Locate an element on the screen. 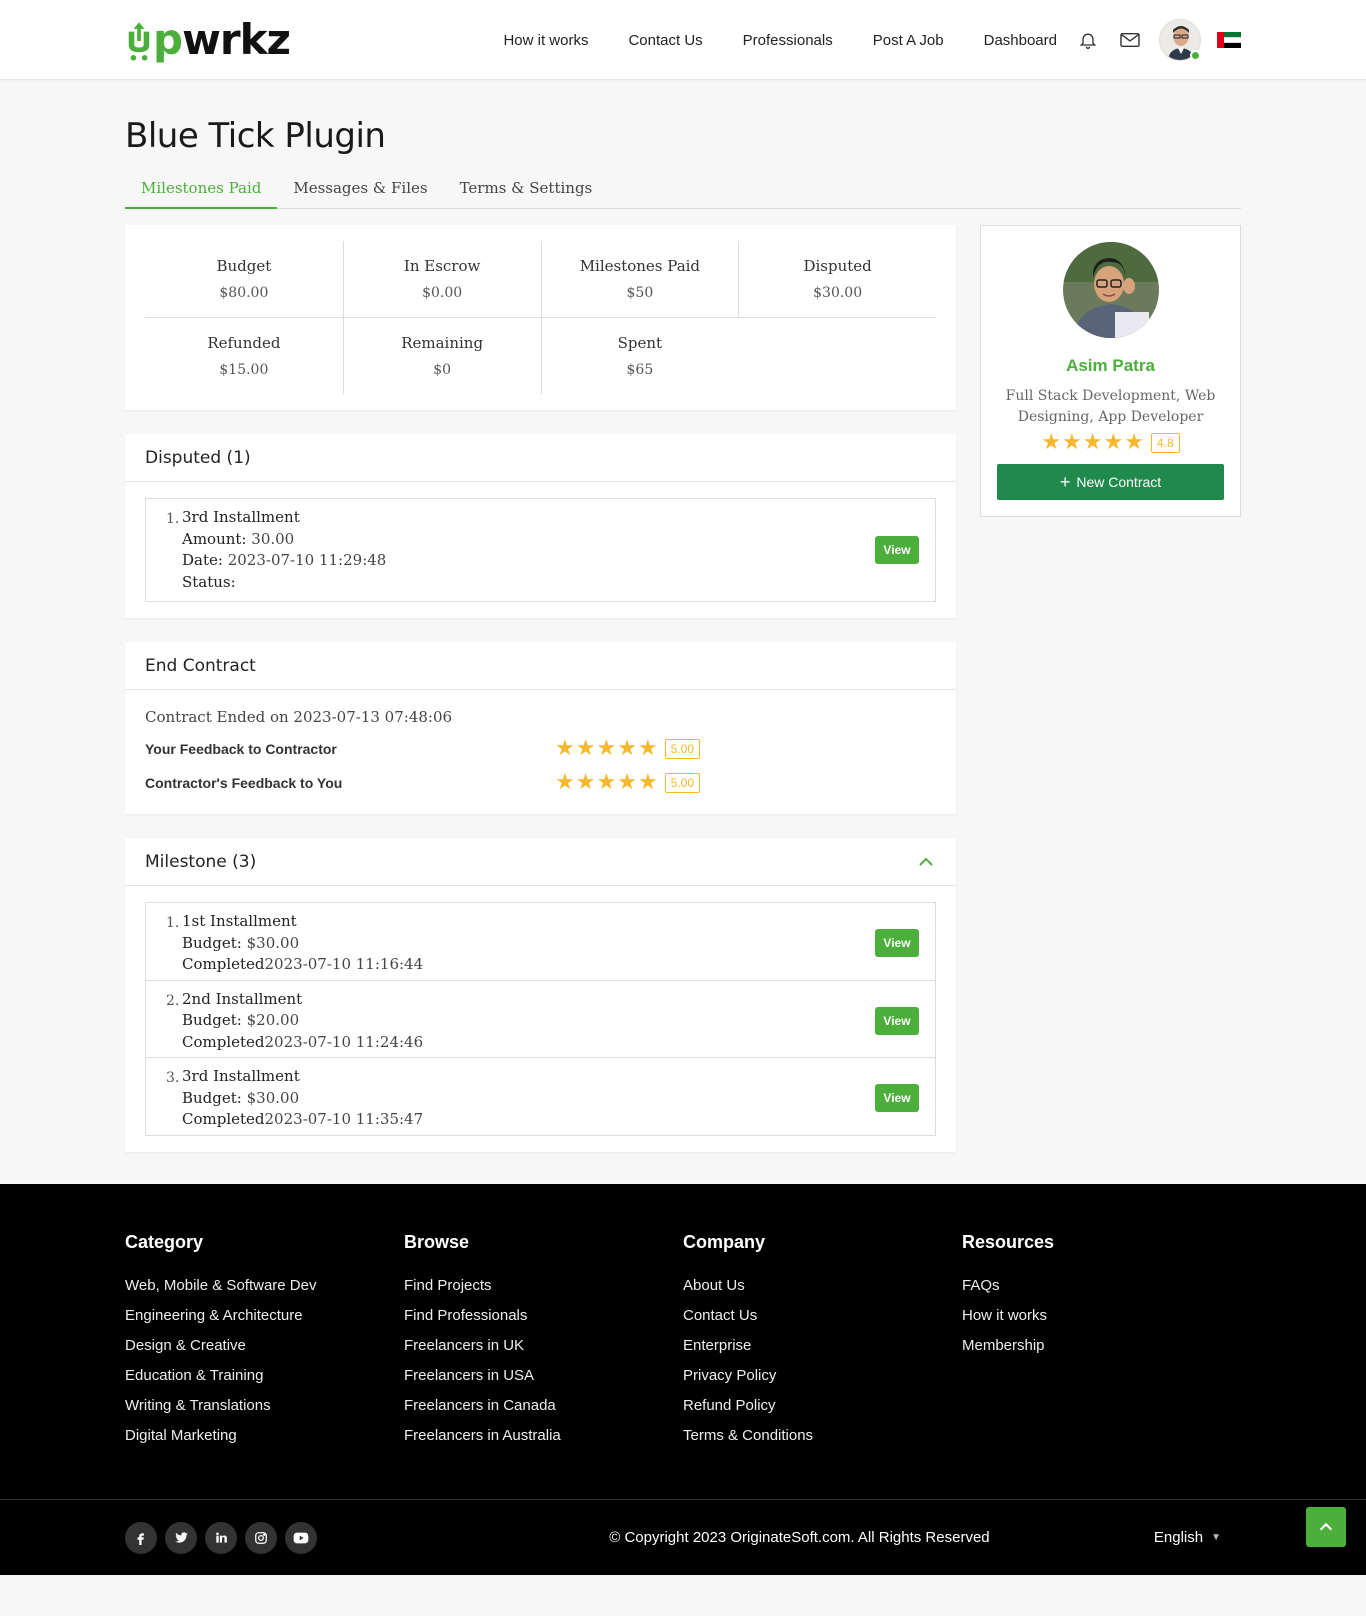  mail-icon is located at coordinates (1130, 40).